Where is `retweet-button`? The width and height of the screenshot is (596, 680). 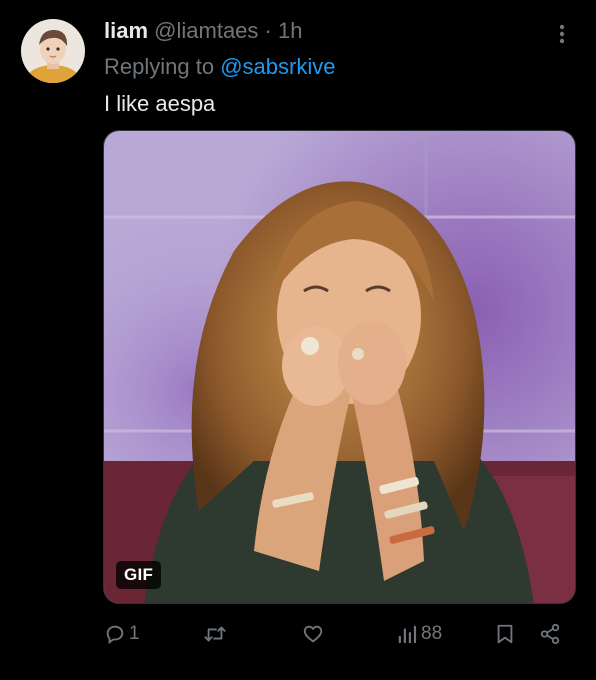 retweet-button is located at coordinates (216, 634).